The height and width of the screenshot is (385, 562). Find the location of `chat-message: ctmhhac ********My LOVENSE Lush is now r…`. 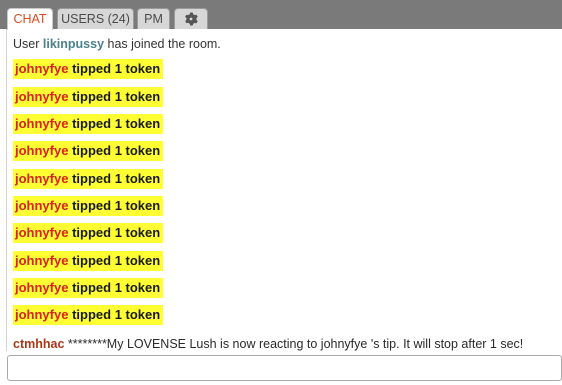

chat-message: ctmhhac ********My LOVENSE Lush is now r… is located at coordinates (268, 344).